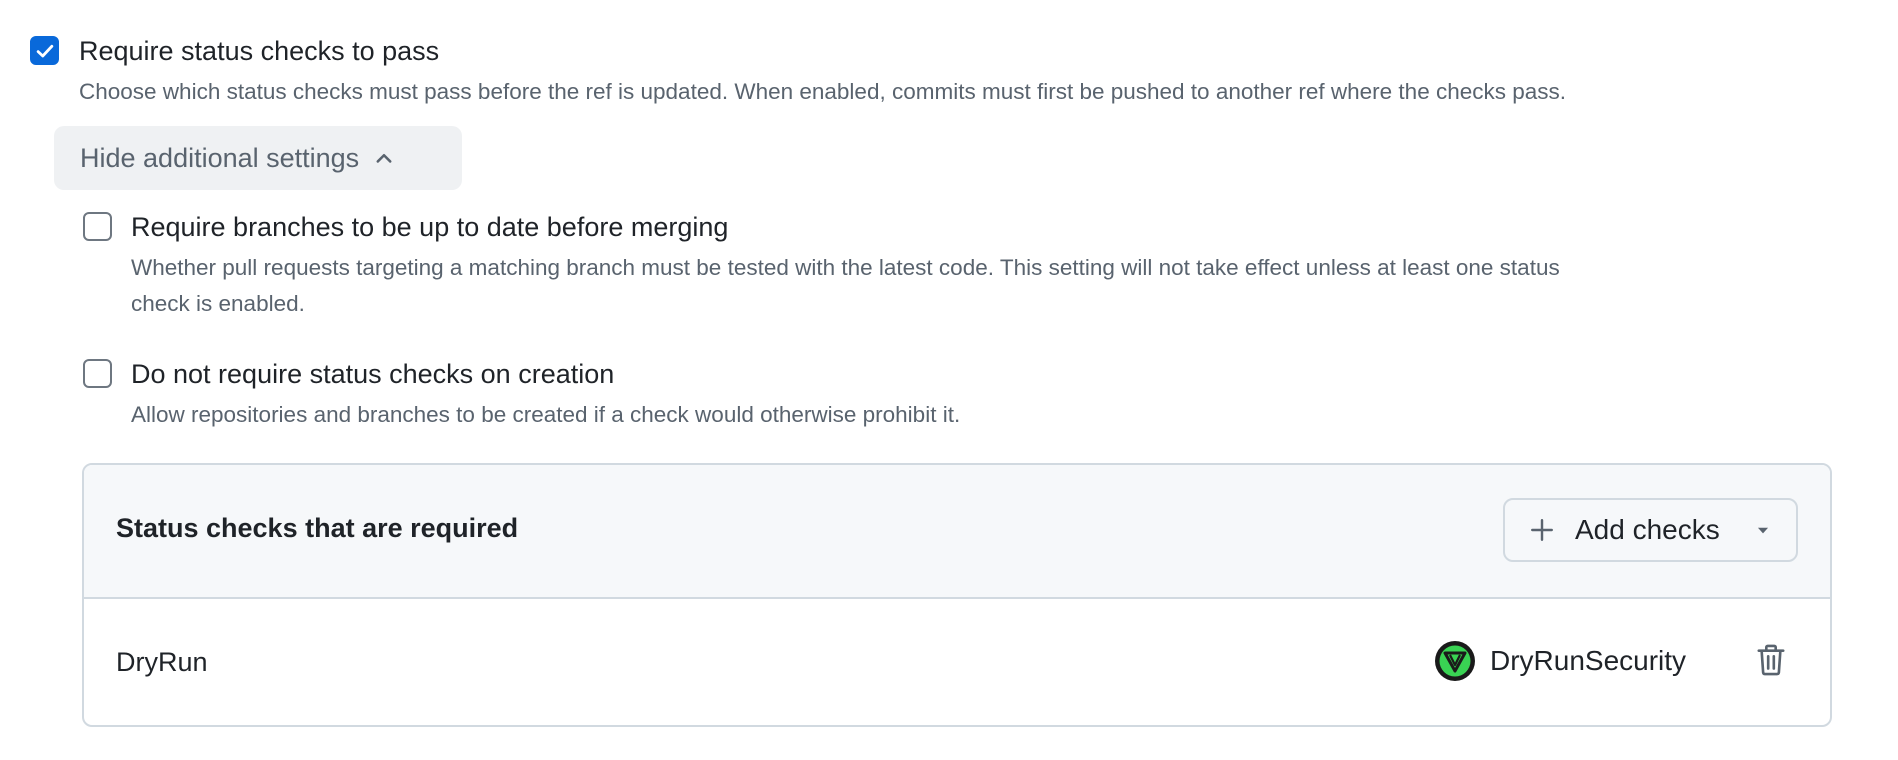  I want to click on on-creation-checkbox, so click(97, 373).